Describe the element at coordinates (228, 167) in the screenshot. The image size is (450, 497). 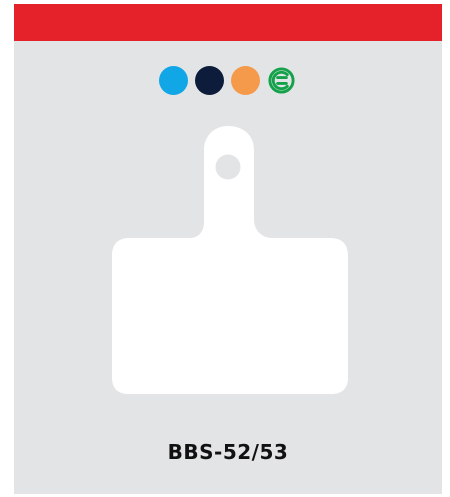
I see `mounting-hole` at that location.